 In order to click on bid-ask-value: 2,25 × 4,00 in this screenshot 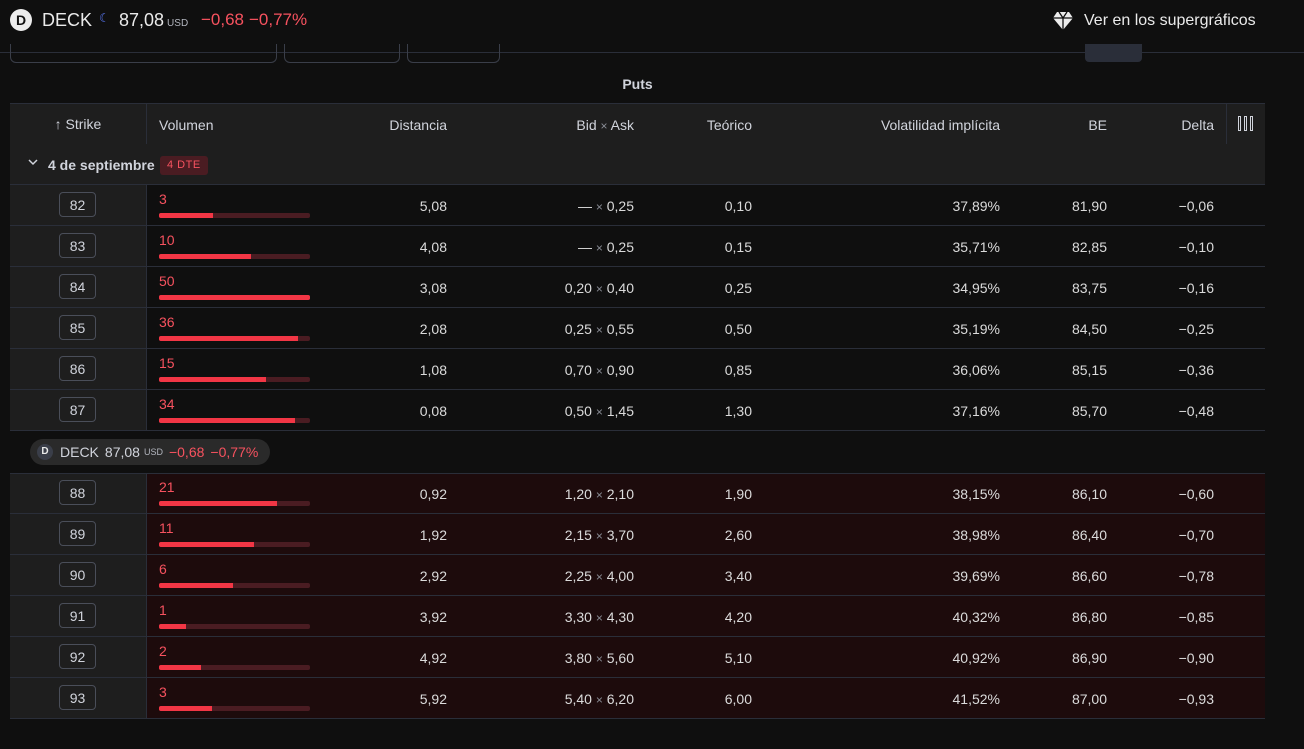, I will do `click(599, 576)`.